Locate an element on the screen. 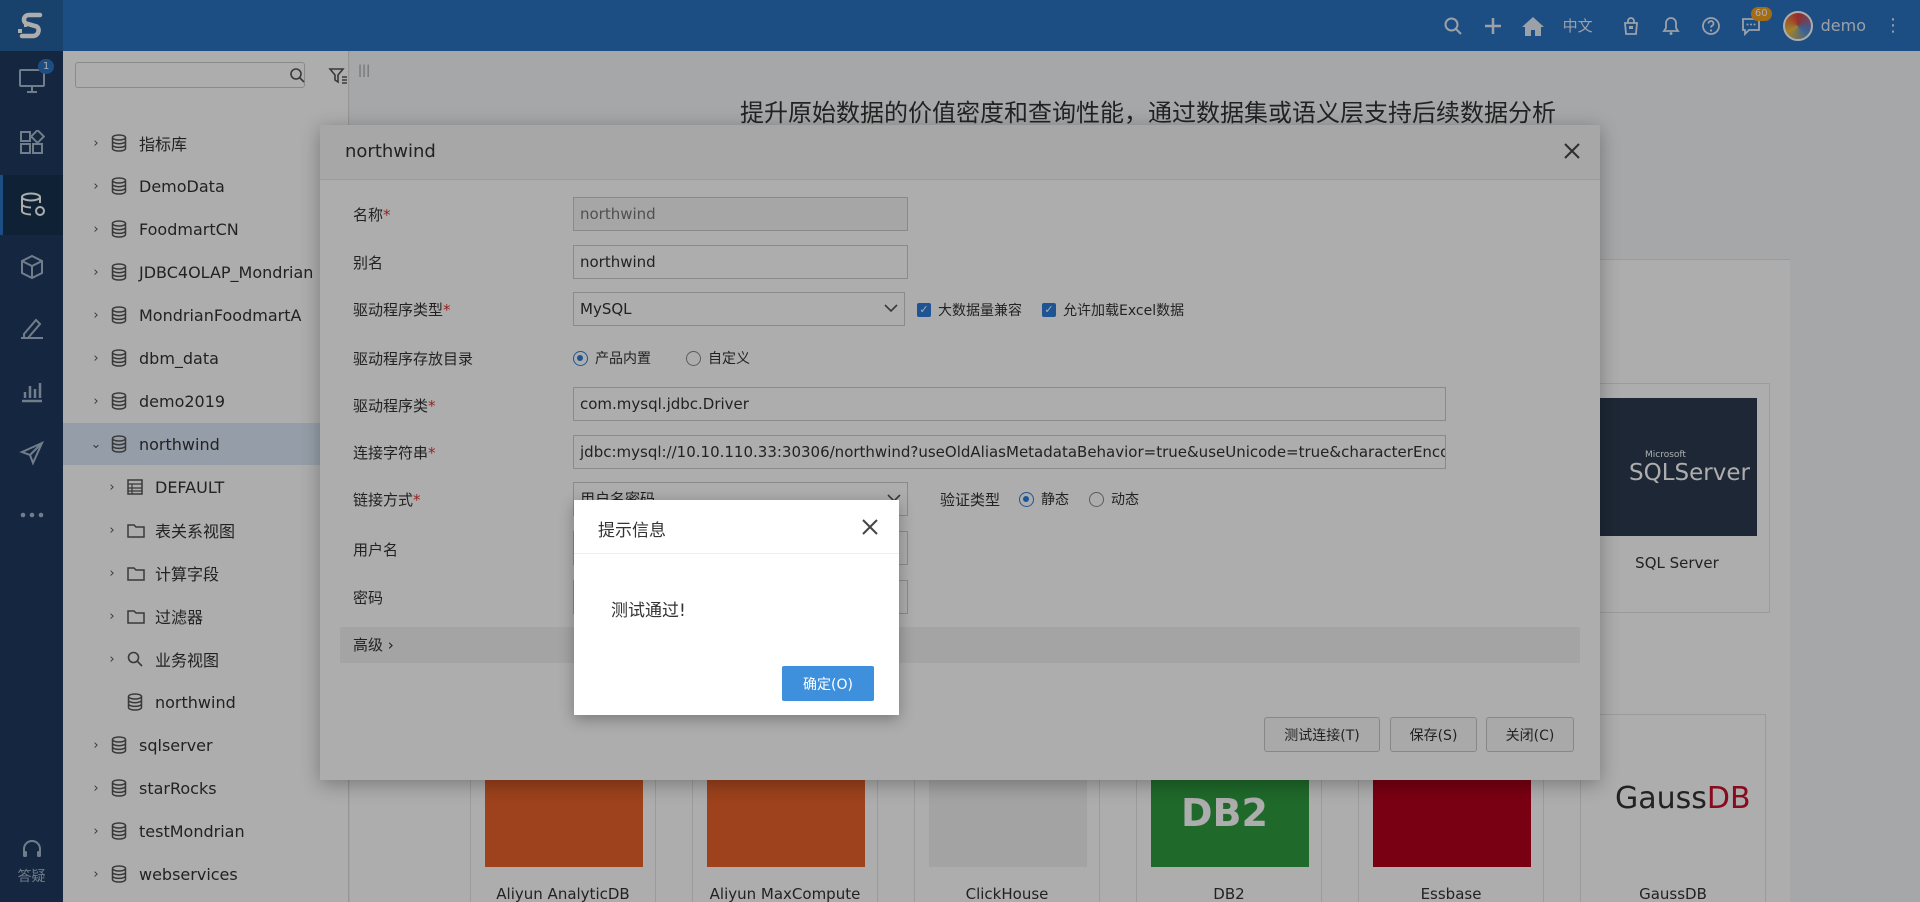 The image size is (1920, 902). message-title: 提示信息 is located at coordinates (632, 531).